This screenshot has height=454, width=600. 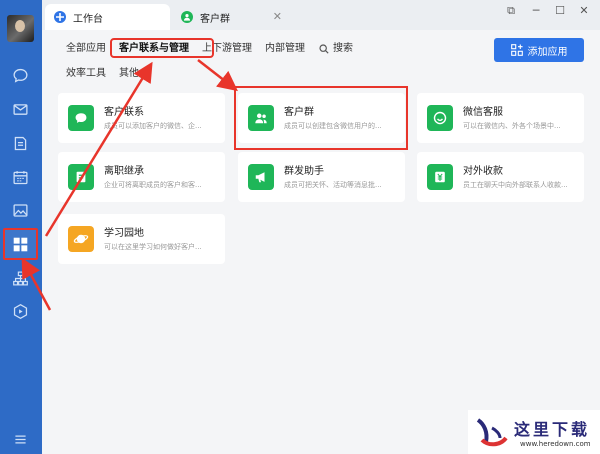 What do you see at coordinates (98, 149) in the screenshot?
I see `arrow-to-category` at bounding box center [98, 149].